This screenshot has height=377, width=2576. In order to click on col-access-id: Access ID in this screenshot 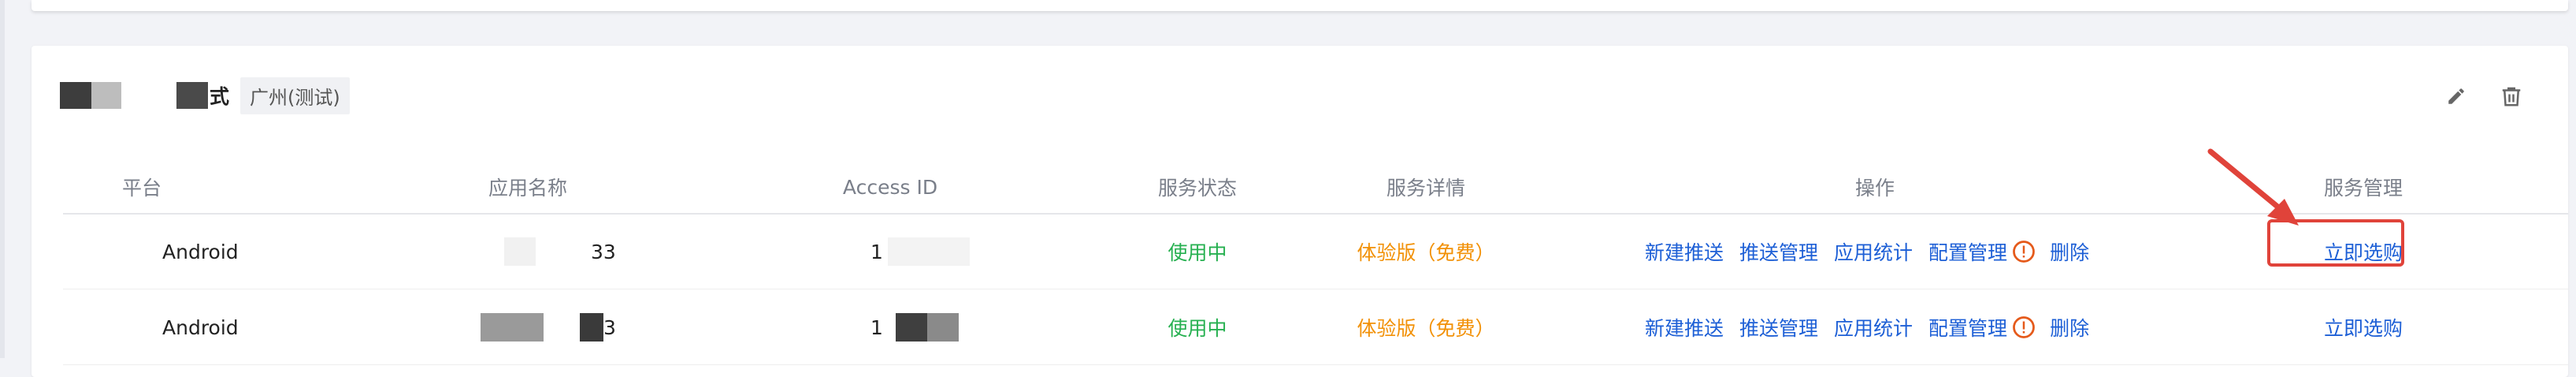, I will do `click(890, 187)`.